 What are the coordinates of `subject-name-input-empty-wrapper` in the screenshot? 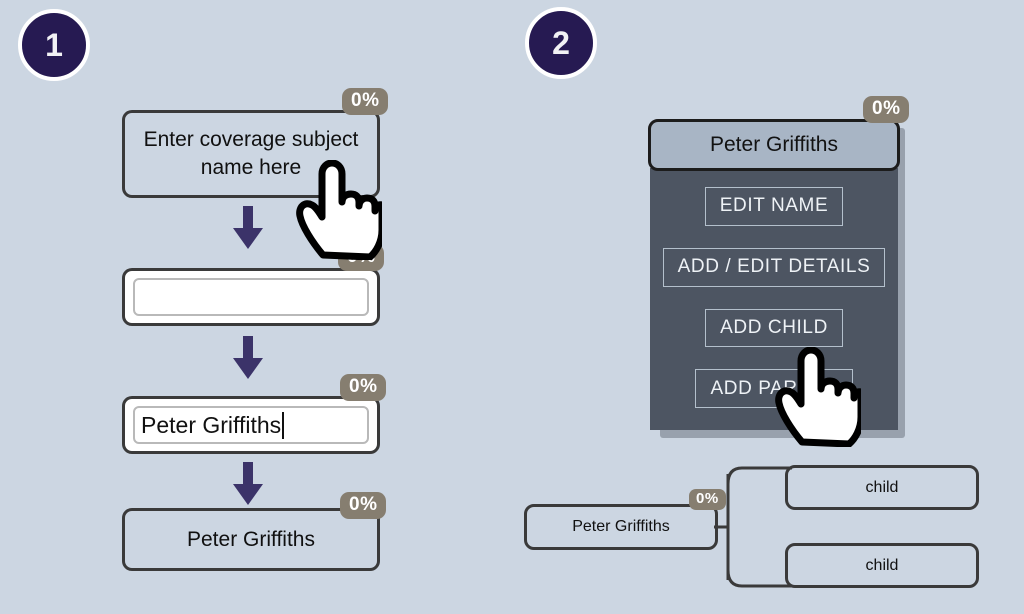 It's located at (251, 297).